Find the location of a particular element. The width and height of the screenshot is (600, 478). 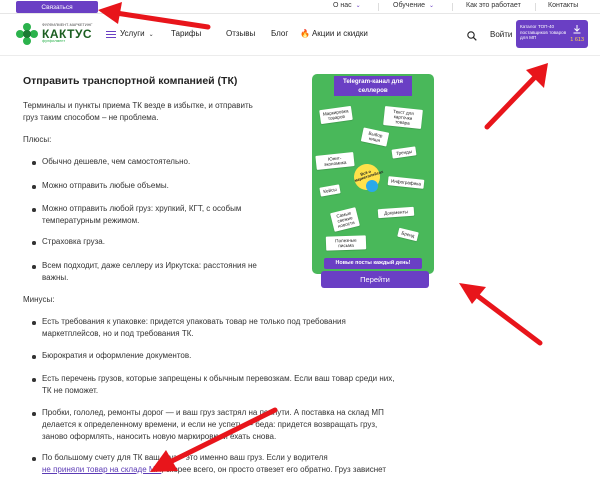

banner-title: Telegram-канал для селлеров is located at coordinates (373, 86).